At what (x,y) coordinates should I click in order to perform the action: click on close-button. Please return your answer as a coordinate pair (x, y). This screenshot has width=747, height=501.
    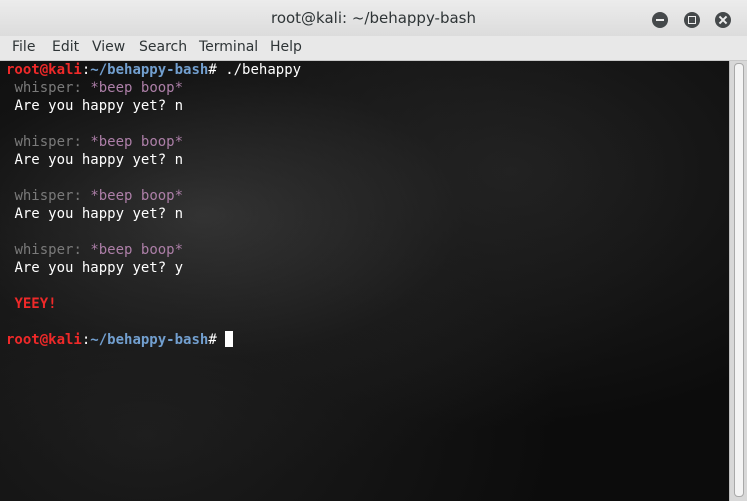
    Looking at the image, I should click on (723, 20).